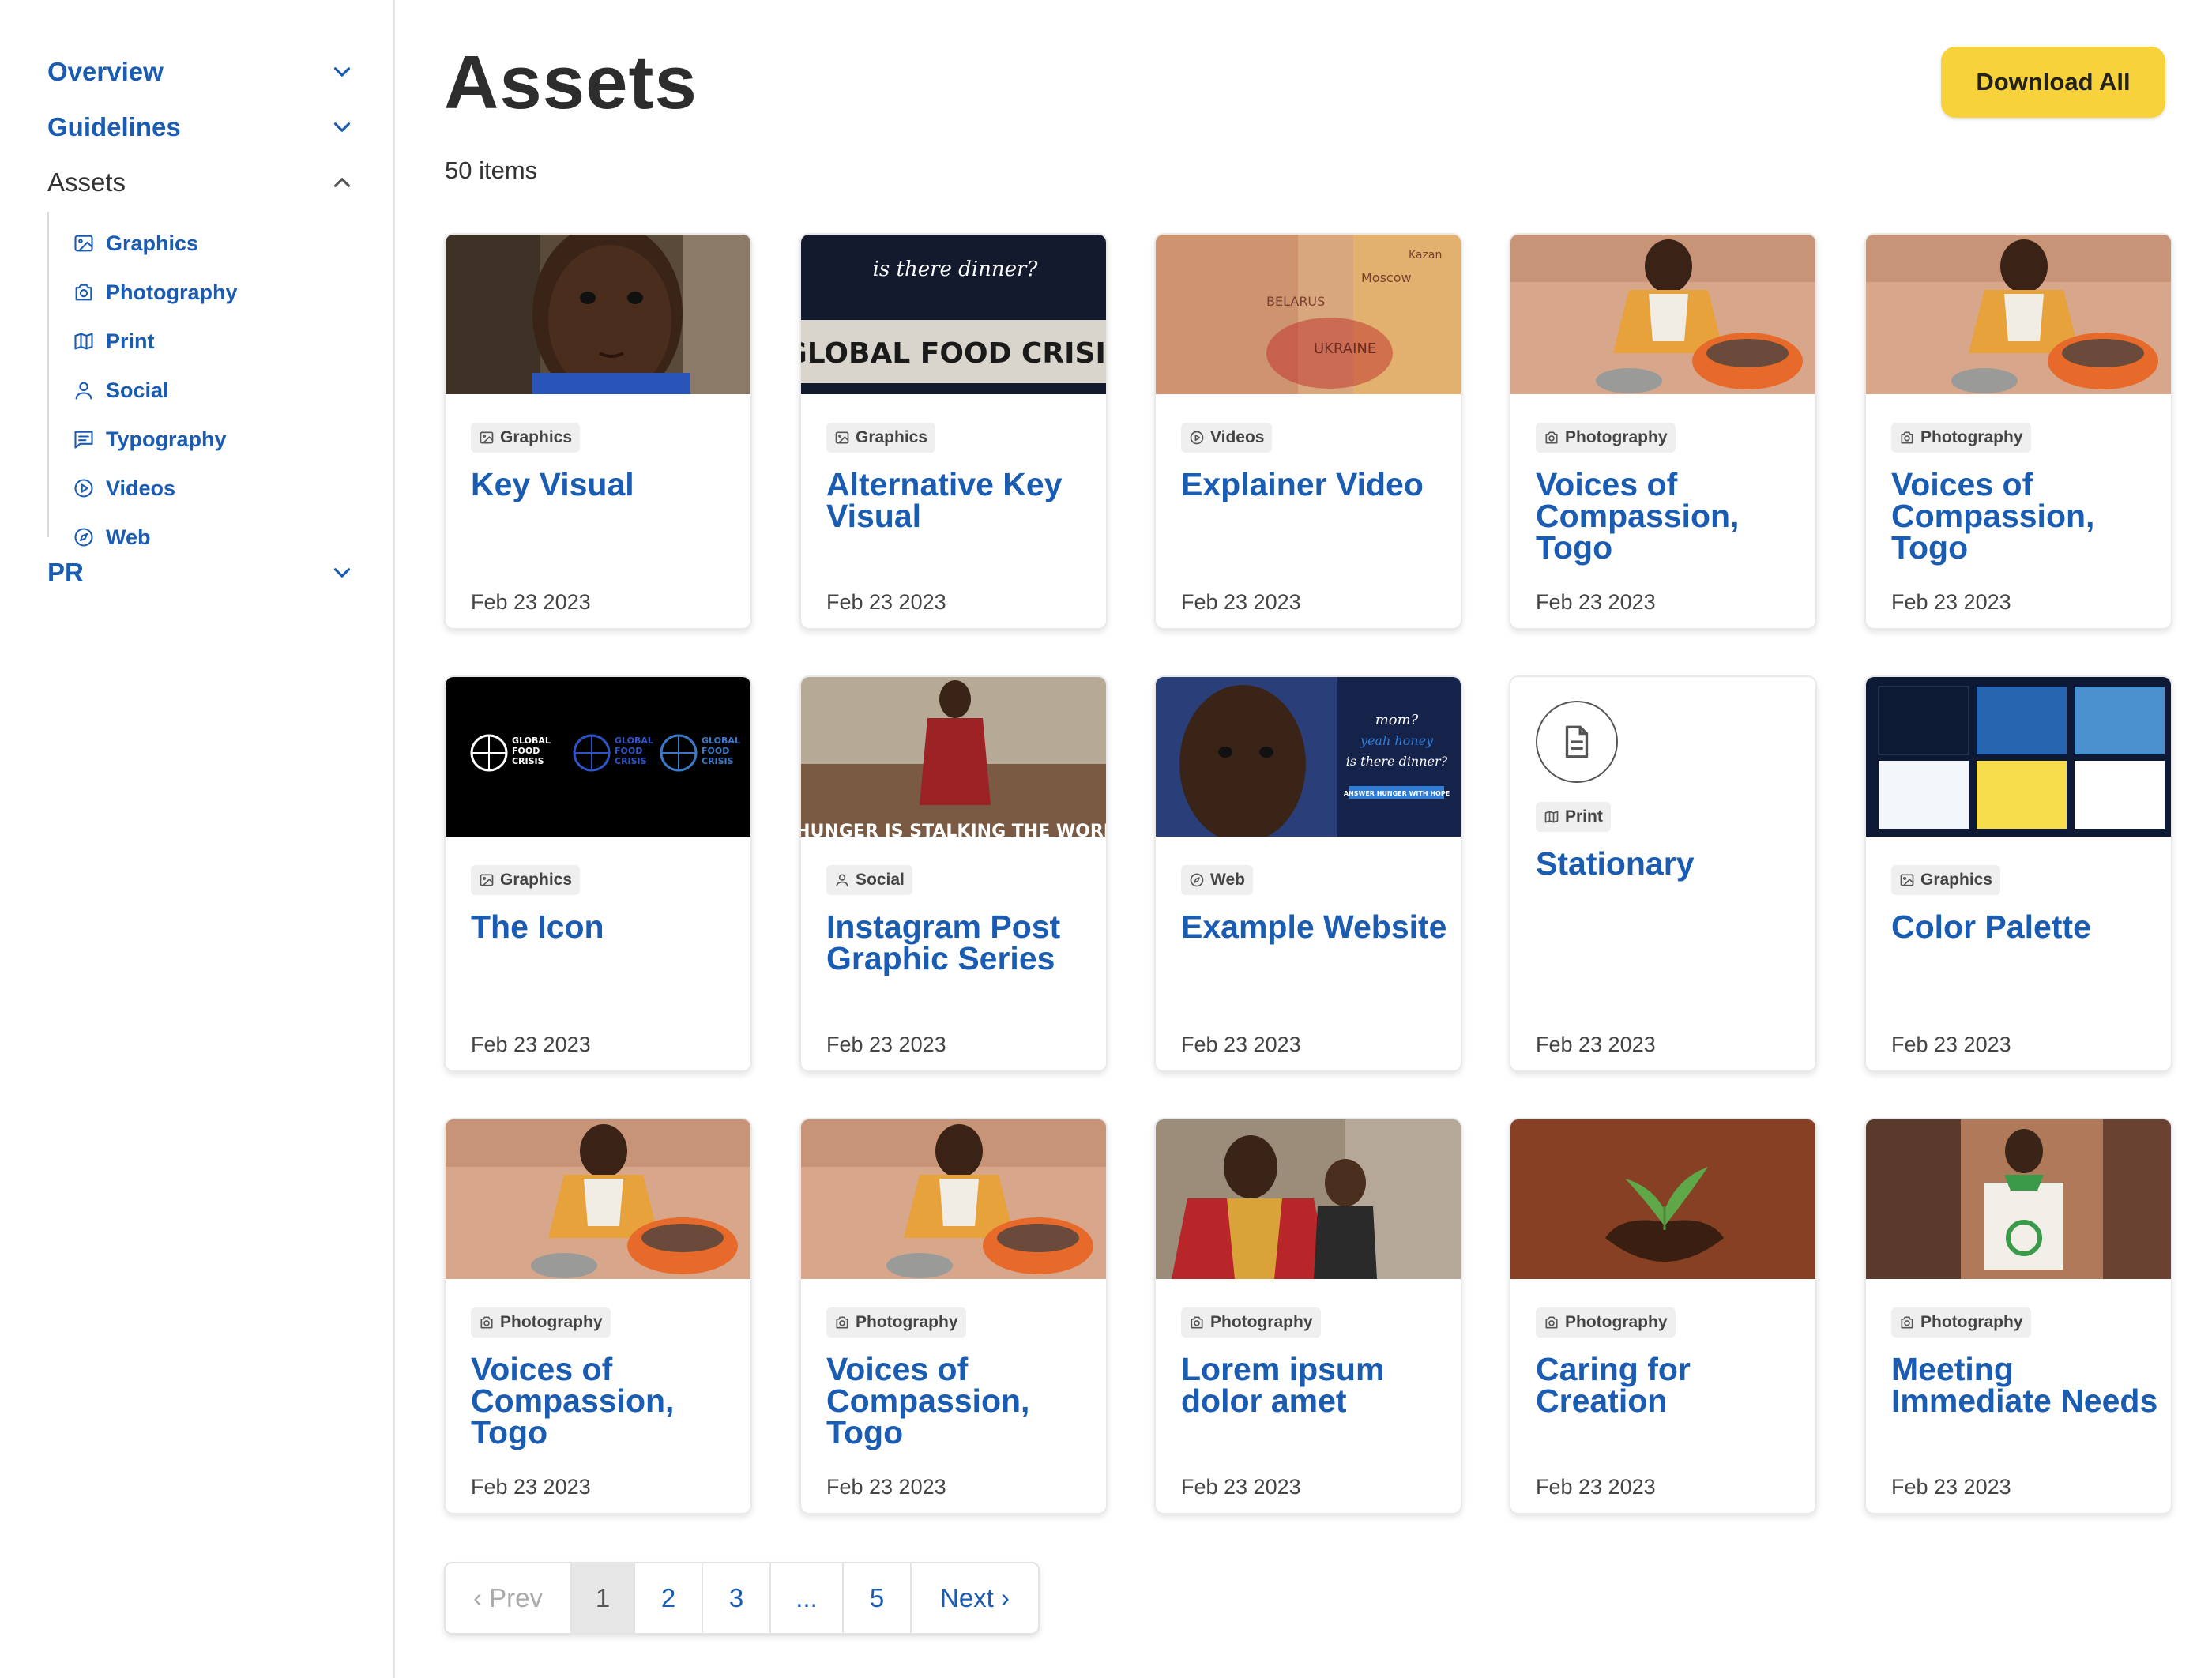 This screenshot has height=1678, width=2212. Describe the element at coordinates (2026, 1385) in the screenshot. I see `card-title: Meeting Immediate Needs` at that location.